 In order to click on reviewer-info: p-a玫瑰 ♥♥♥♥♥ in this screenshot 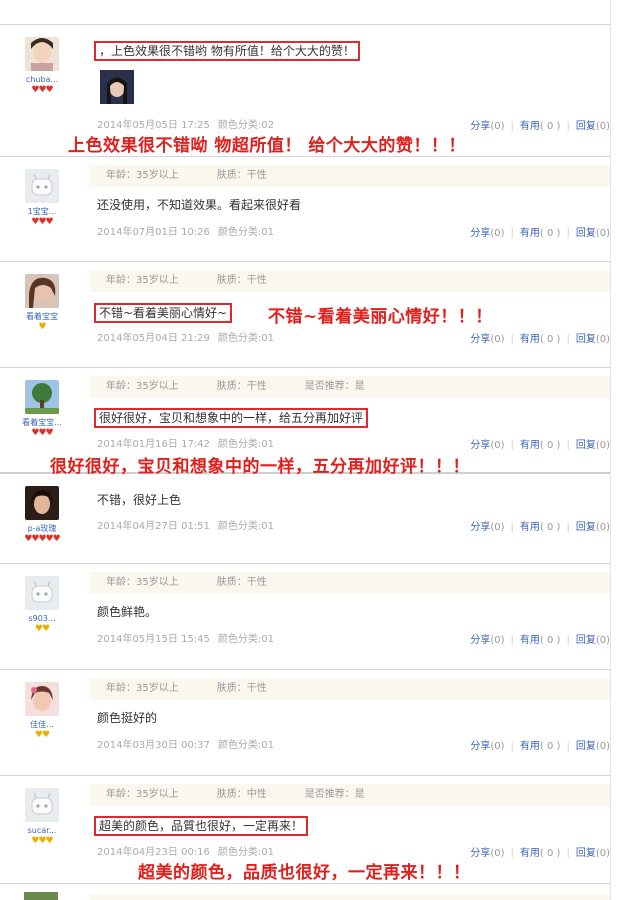, I will do `click(42, 515)`.